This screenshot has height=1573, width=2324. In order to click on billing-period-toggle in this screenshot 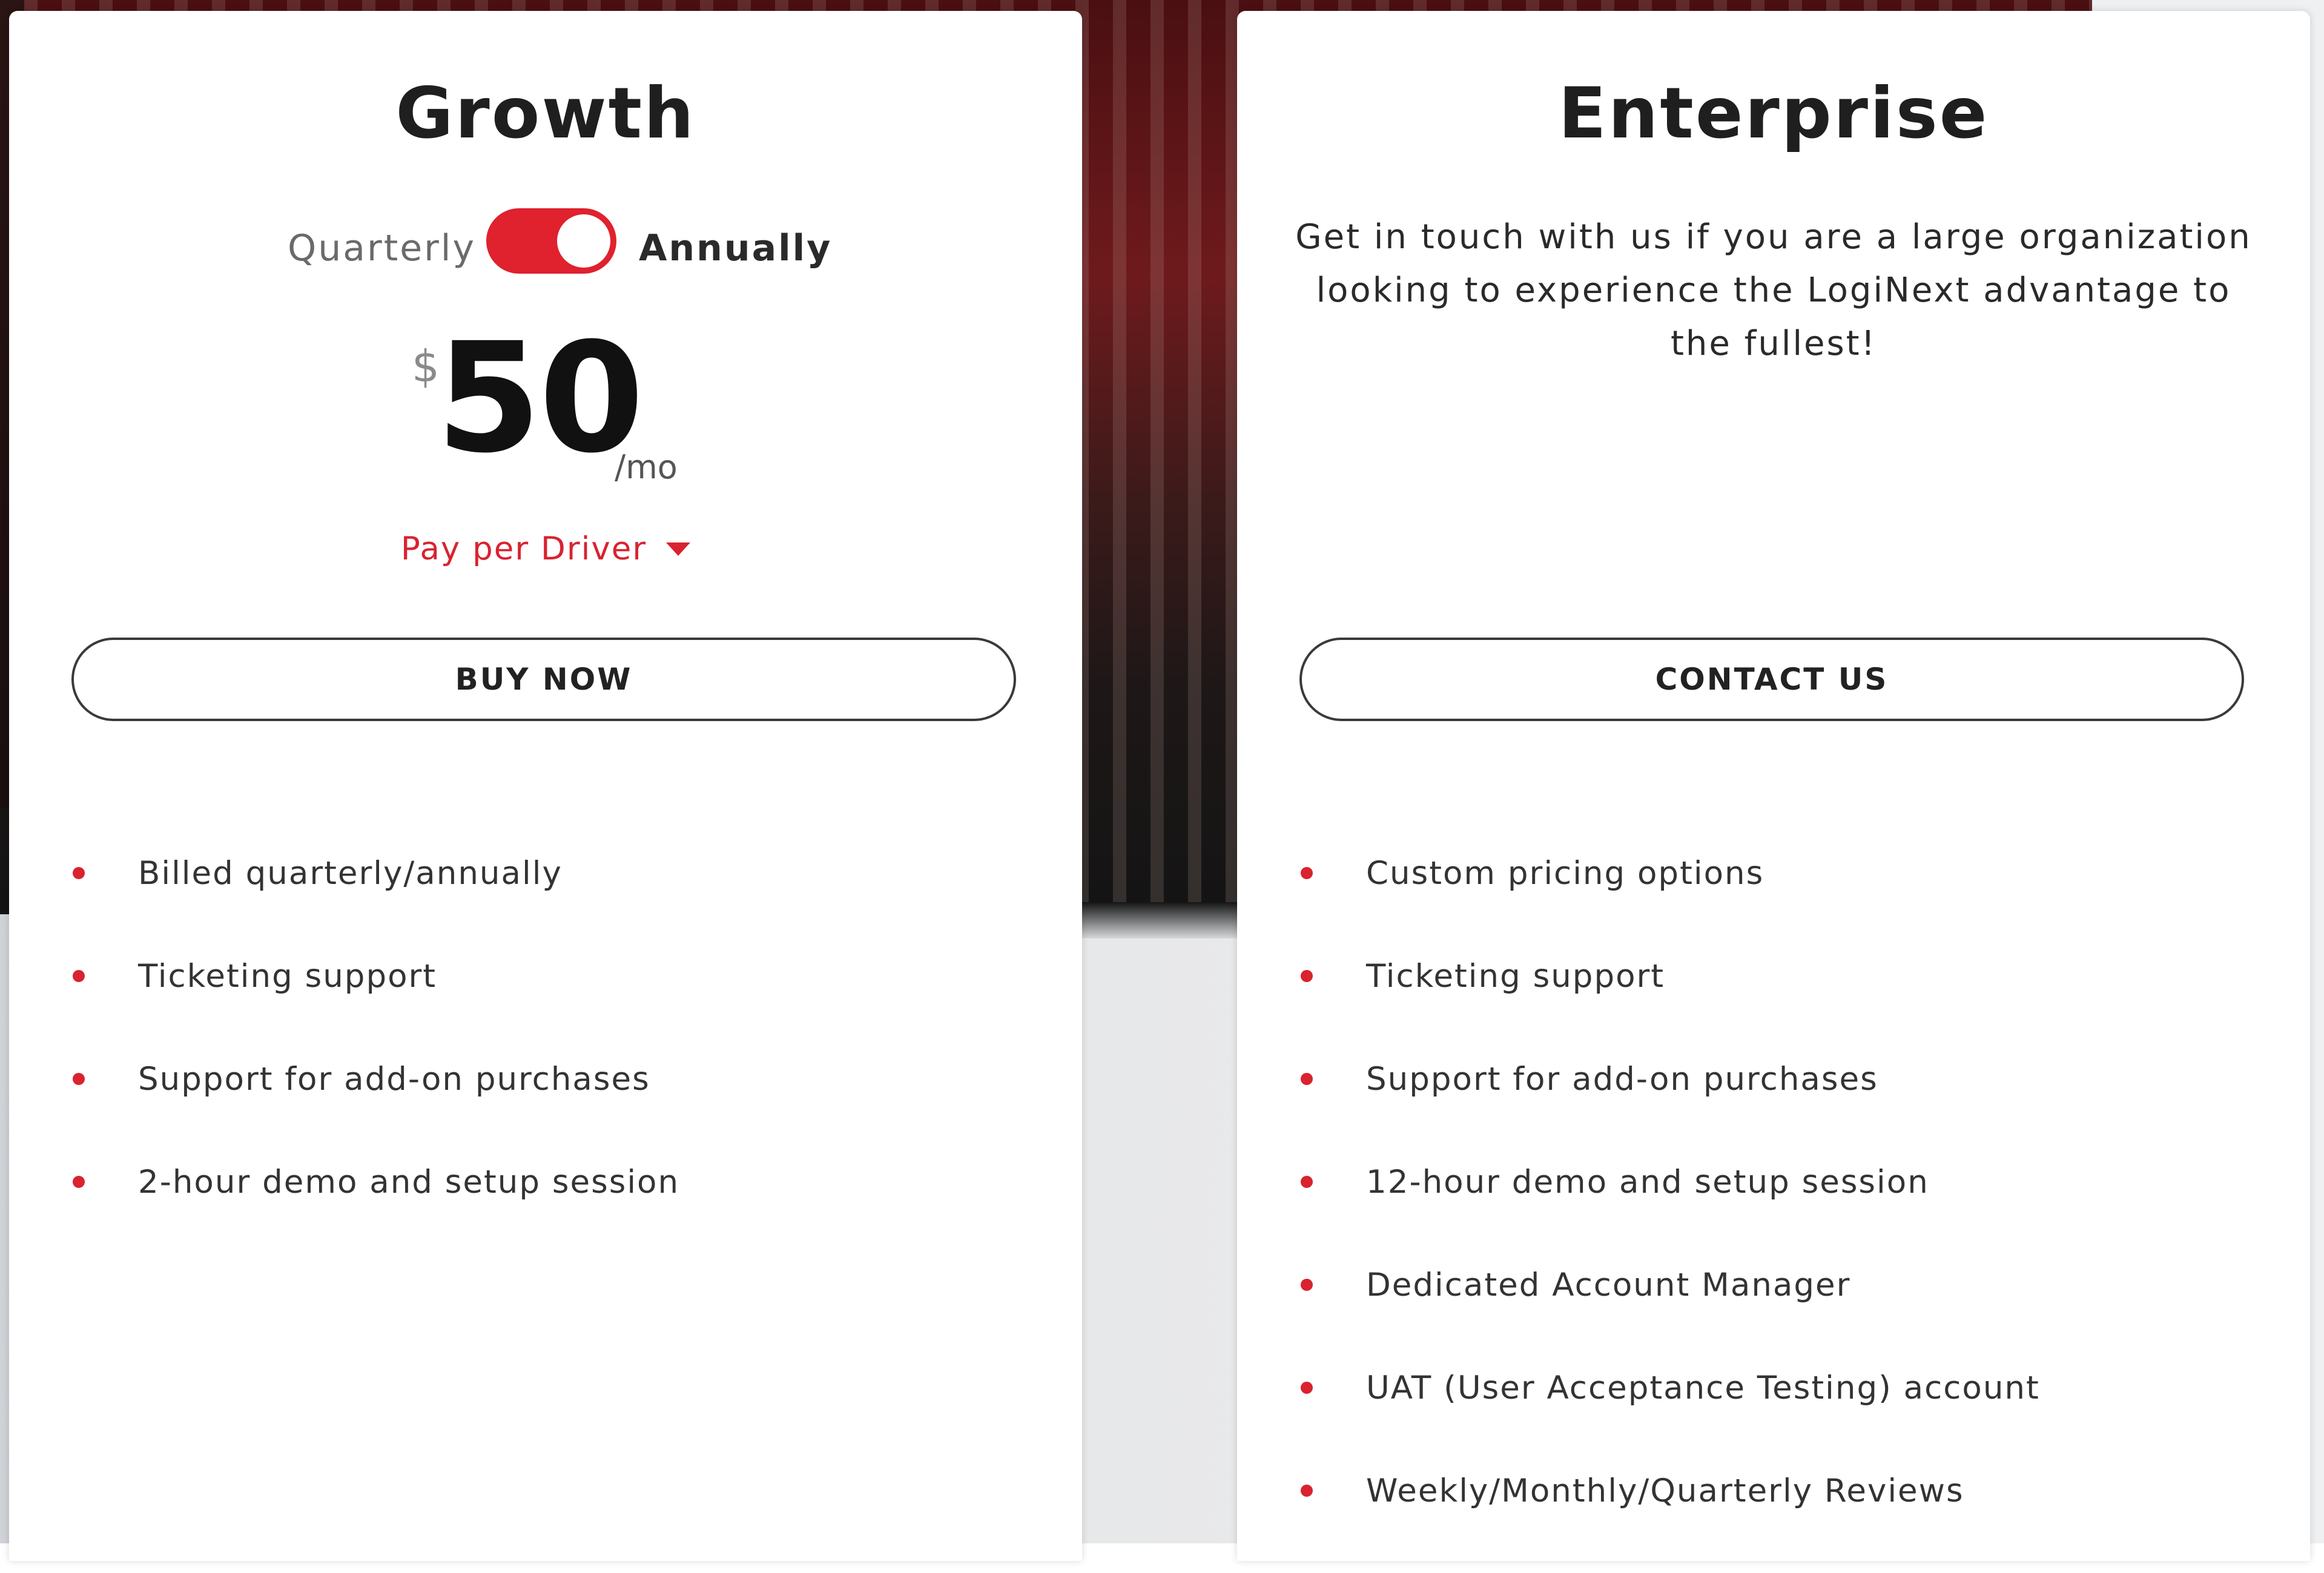, I will do `click(551, 241)`.